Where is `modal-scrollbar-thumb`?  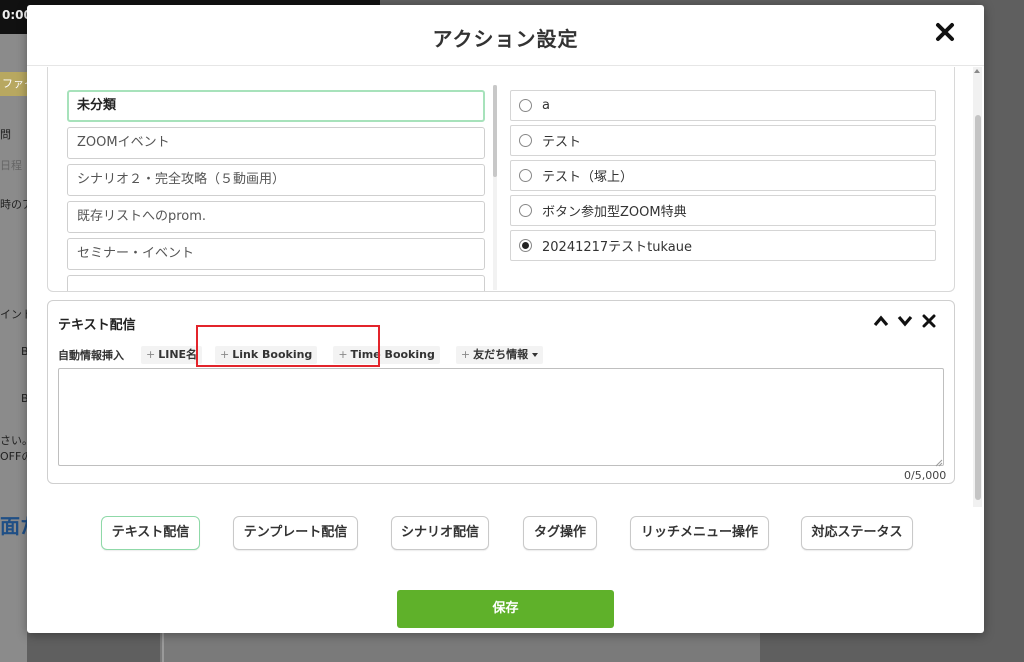
modal-scrollbar-thumb is located at coordinates (978, 307).